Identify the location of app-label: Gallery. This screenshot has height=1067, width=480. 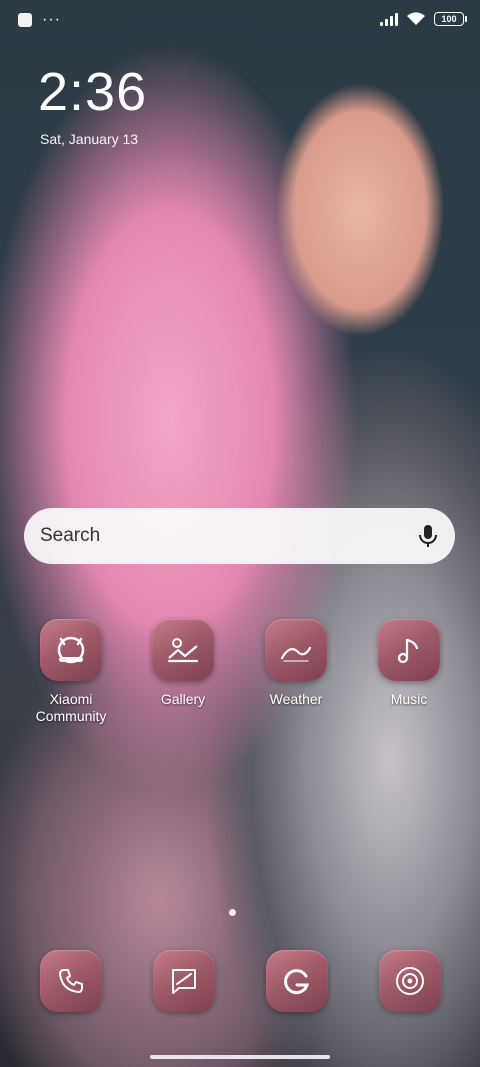
(183, 699).